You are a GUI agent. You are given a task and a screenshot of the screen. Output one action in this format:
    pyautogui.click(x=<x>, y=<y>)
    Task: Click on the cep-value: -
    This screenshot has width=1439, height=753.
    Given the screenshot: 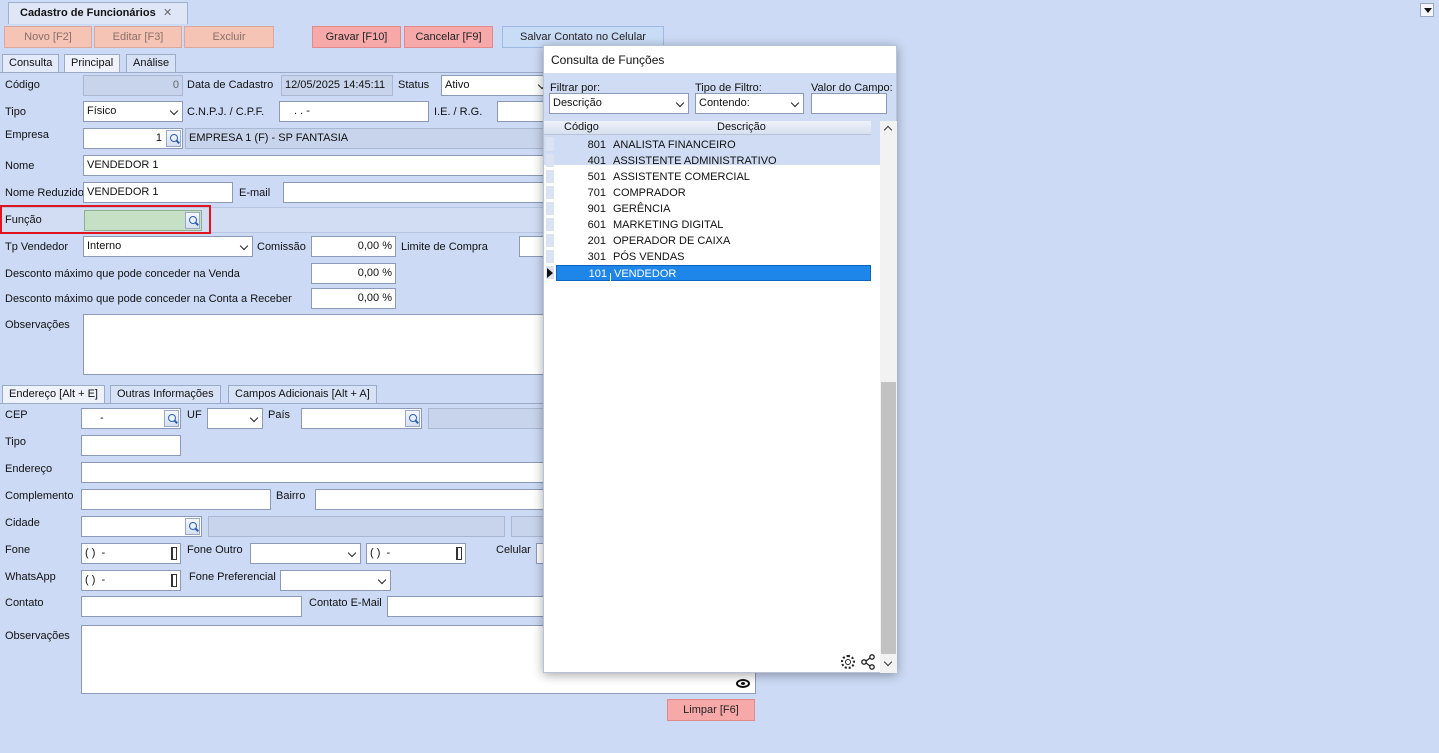 What is the action you would take?
    pyautogui.click(x=102, y=418)
    